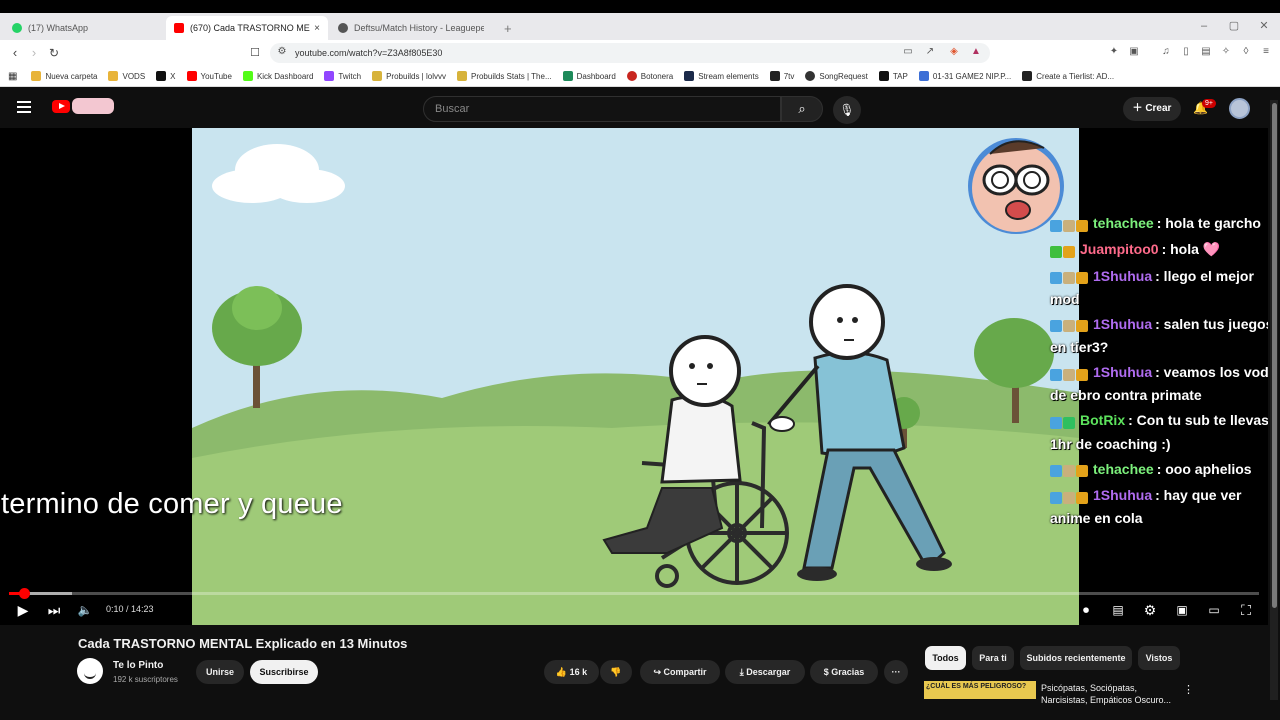  What do you see at coordinates (1188, 689) in the screenshot?
I see `more-options-icon: ⋮` at bounding box center [1188, 689].